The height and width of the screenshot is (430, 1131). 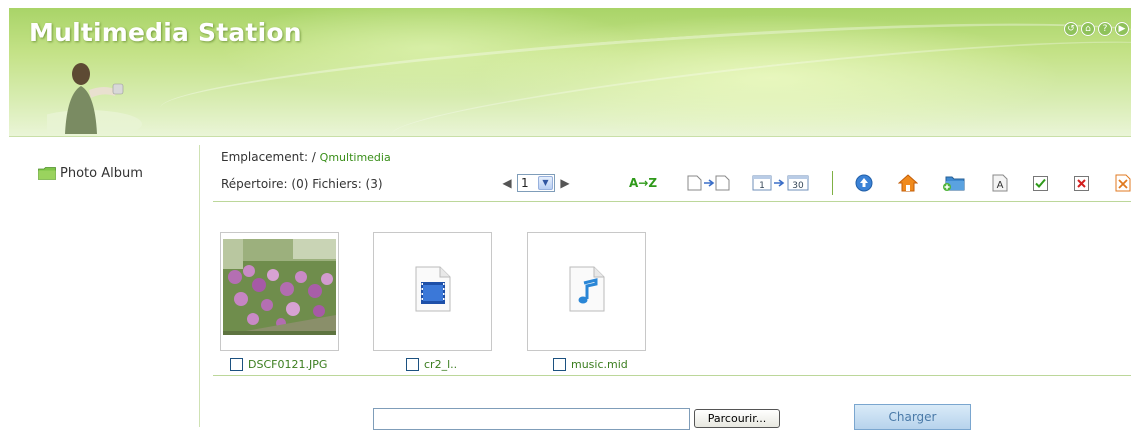 What do you see at coordinates (1096, 29) in the screenshot?
I see `header-icons: ↺ ⌂ ? ▶` at bounding box center [1096, 29].